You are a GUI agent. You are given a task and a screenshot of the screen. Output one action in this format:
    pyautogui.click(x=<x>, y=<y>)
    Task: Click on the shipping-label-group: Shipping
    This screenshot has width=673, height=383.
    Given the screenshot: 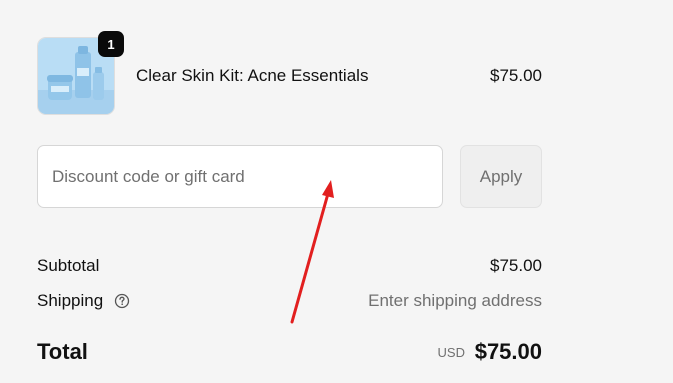 What is the action you would take?
    pyautogui.click(x=83, y=302)
    